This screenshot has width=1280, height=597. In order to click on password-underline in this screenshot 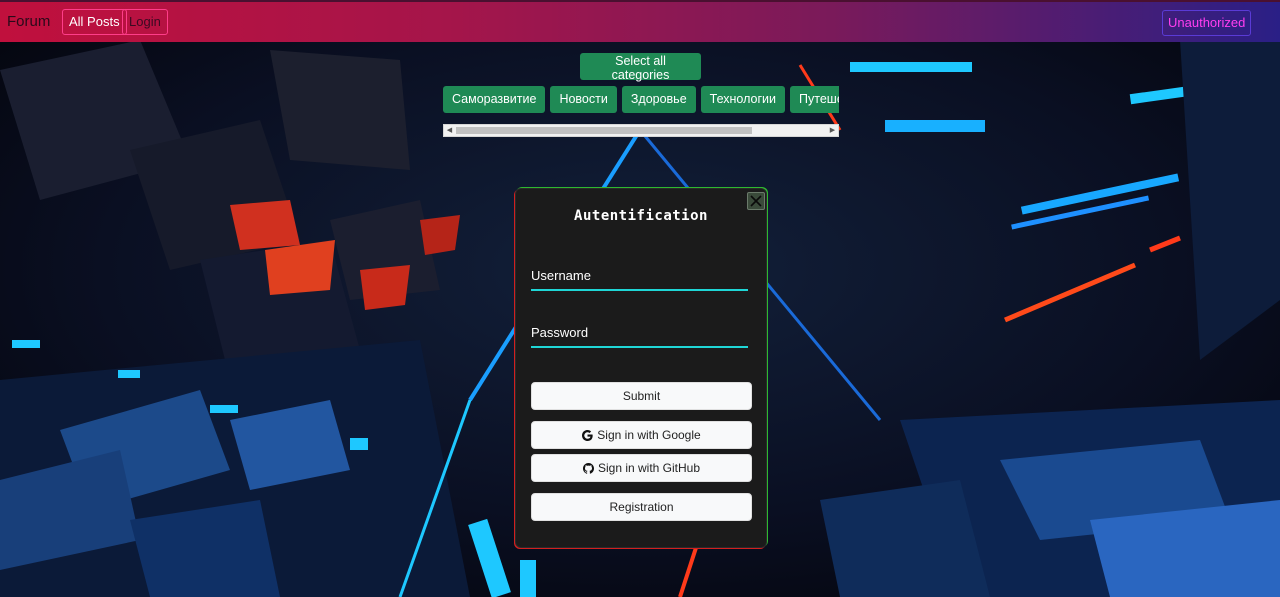, I will do `click(639, 347)`.